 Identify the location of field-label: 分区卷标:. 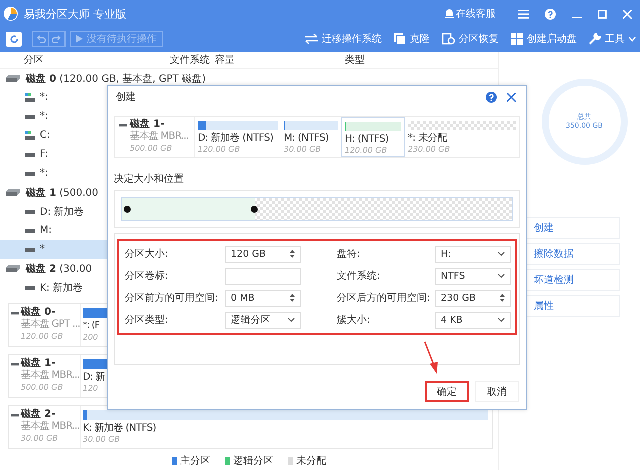
(147, 276).